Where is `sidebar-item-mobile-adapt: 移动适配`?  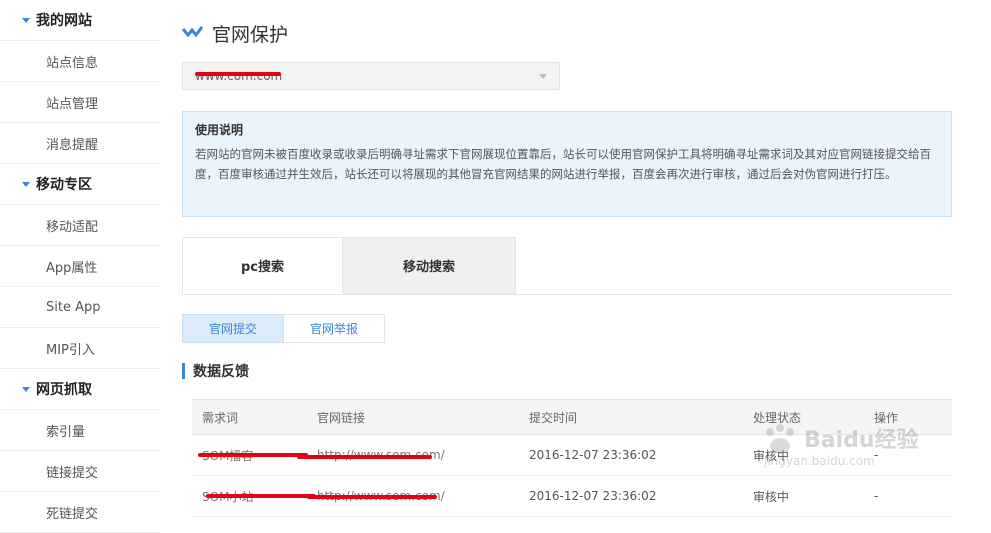
sidebar-item-mobile-adapt: 移动适配 is located at coordinates (80, 225).